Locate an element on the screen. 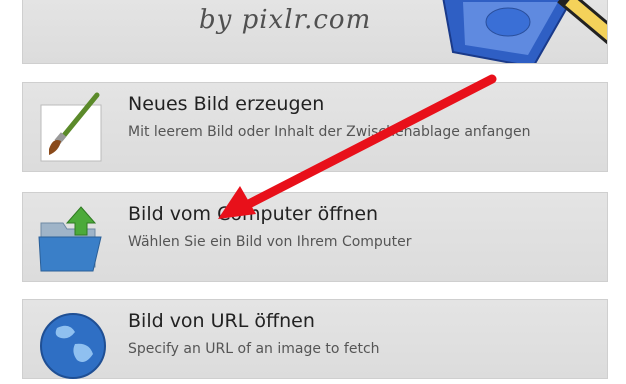 This screenshot has width=626, height=384. option-title: Bild vom Computer öffnen is located at coordinates (253, 214).